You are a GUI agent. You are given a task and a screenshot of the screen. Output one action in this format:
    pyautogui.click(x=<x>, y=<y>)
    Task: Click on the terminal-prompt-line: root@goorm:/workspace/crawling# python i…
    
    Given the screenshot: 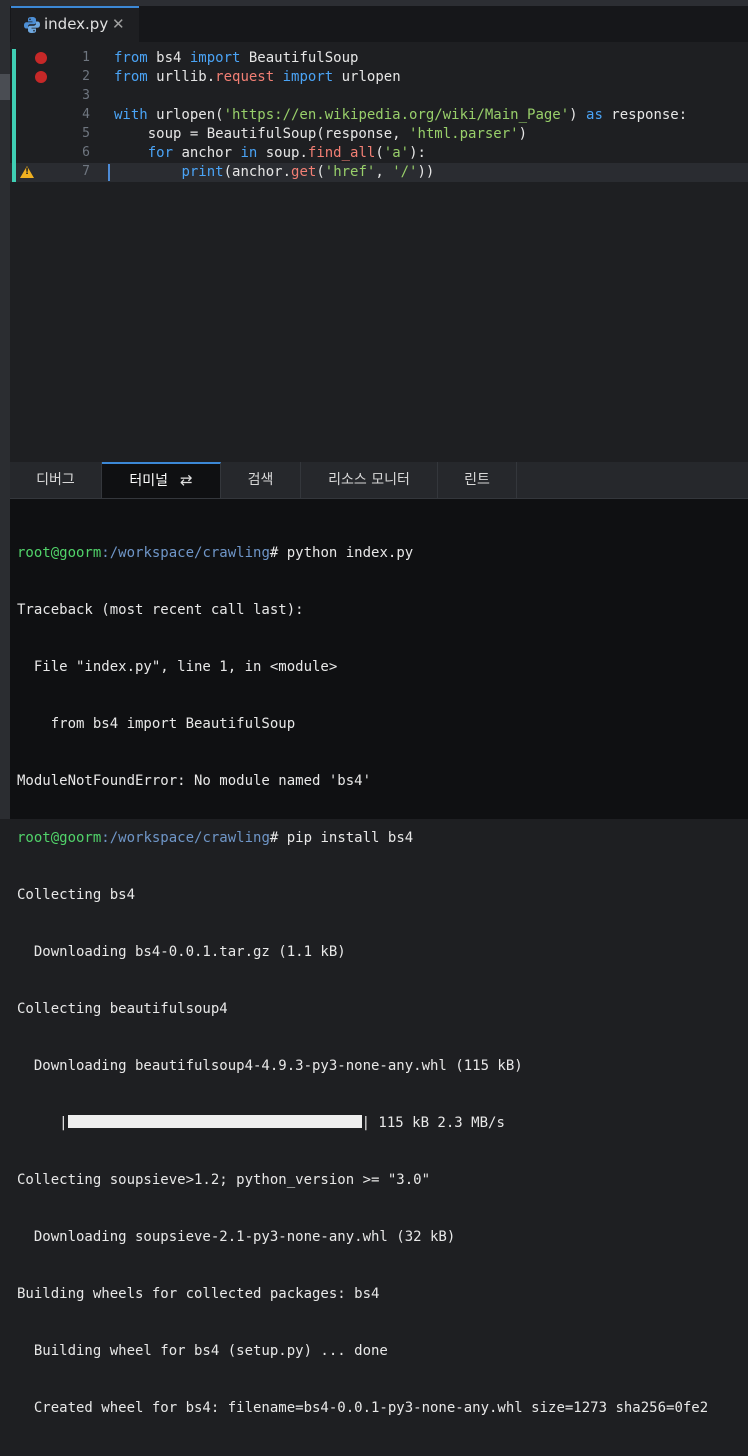 What is the action you would take?
    pyautogui.click(x=215, y=553)
    